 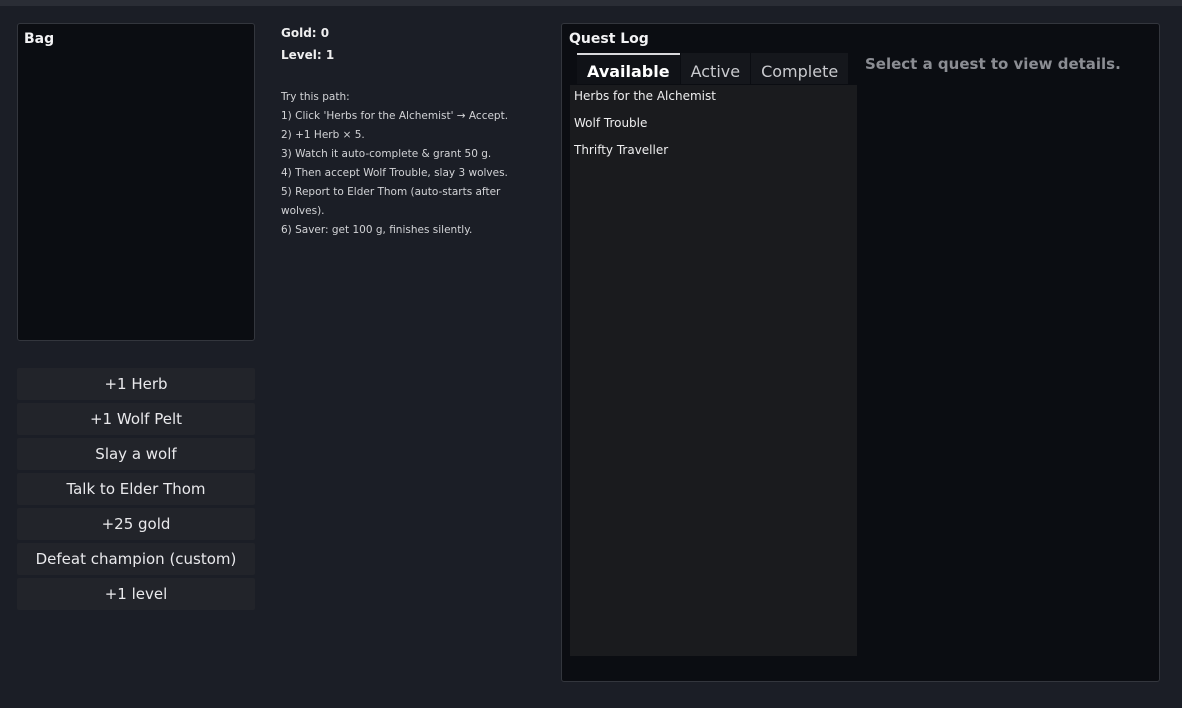 I want to click on tab-active: Active, so click(x=715, y=68).